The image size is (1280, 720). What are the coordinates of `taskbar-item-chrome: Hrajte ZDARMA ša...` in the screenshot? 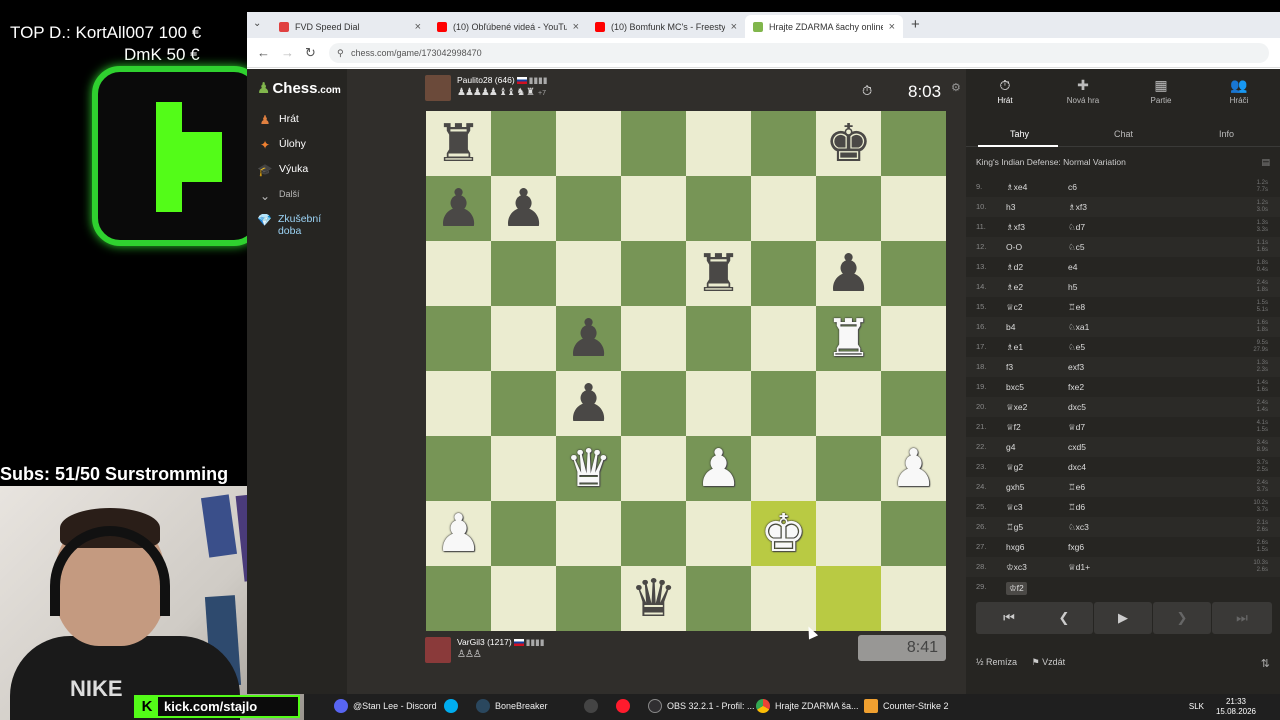 It's located at (807, 706).